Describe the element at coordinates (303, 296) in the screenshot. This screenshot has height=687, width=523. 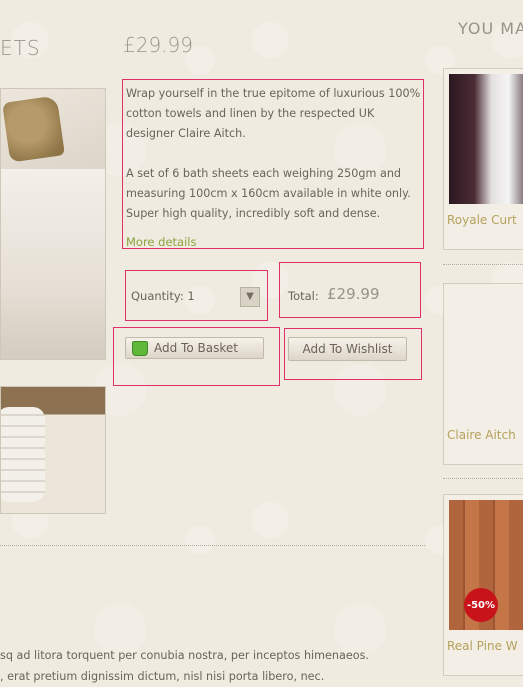
I see `total-label: Total:` at that location.